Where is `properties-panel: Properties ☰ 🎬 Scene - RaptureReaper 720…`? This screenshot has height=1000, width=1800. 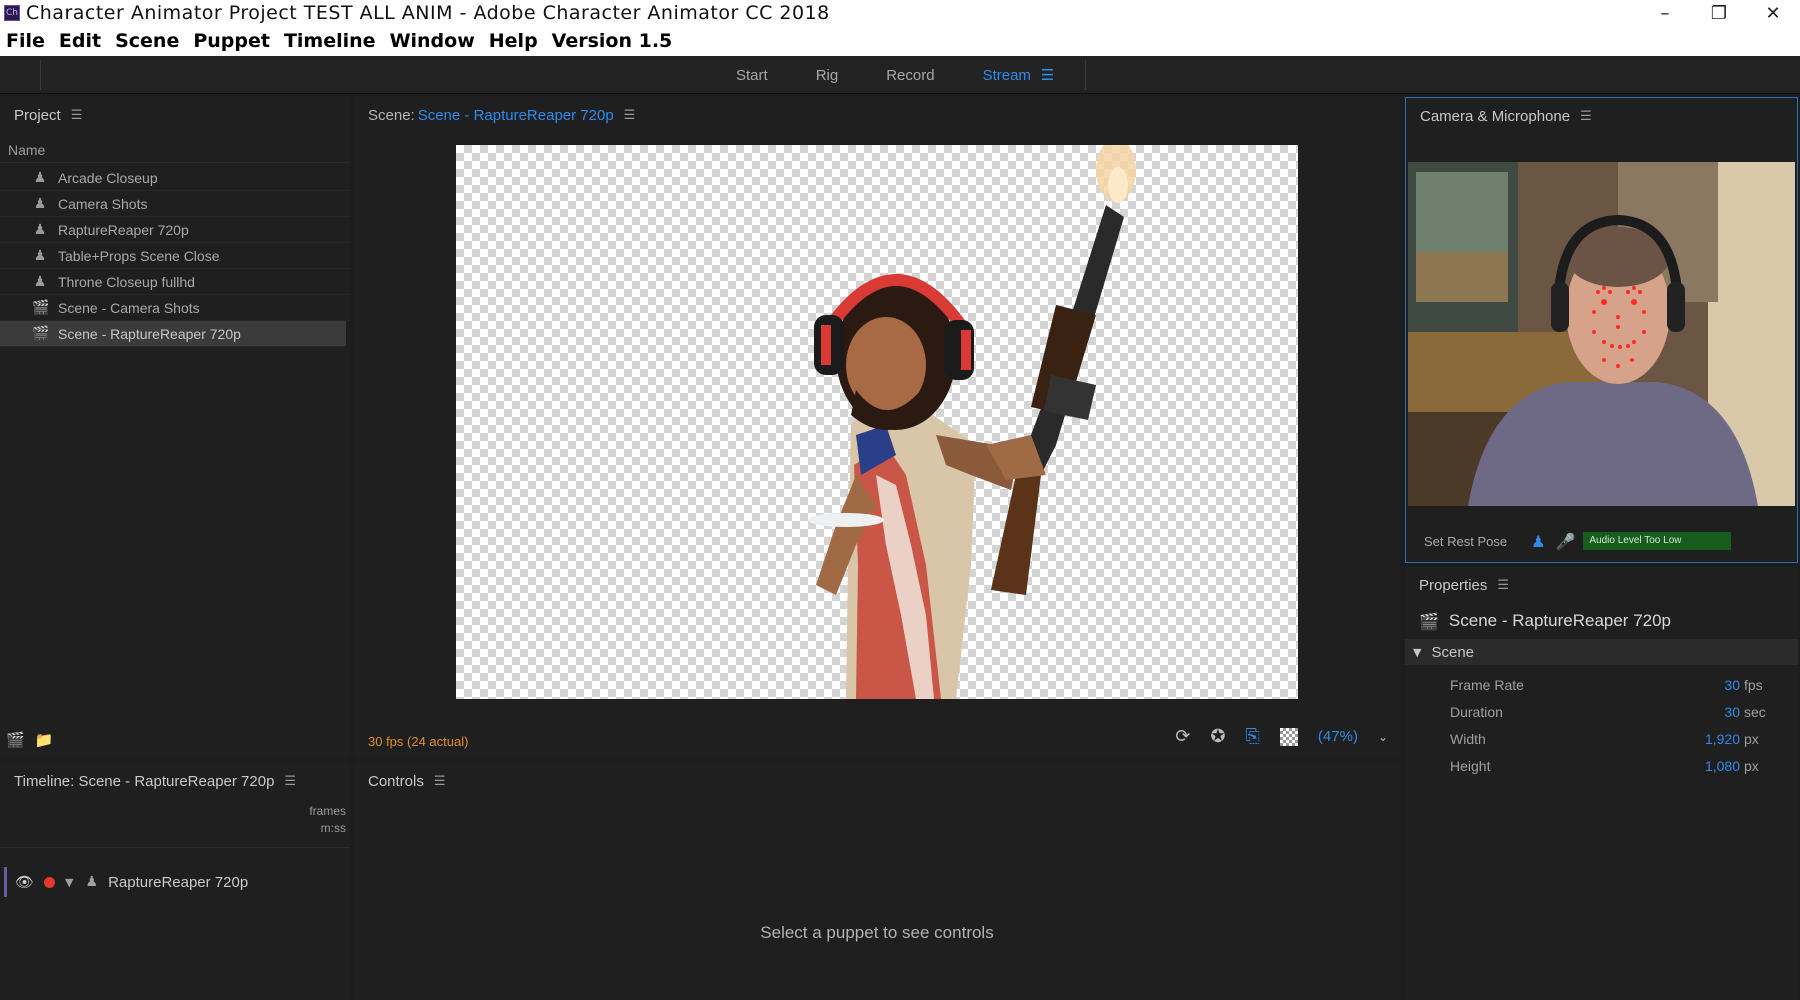
properties-panel: Properties ☰ 🎬 Scene - RaptureReaper 720… is located at coordinates (1601, 783).